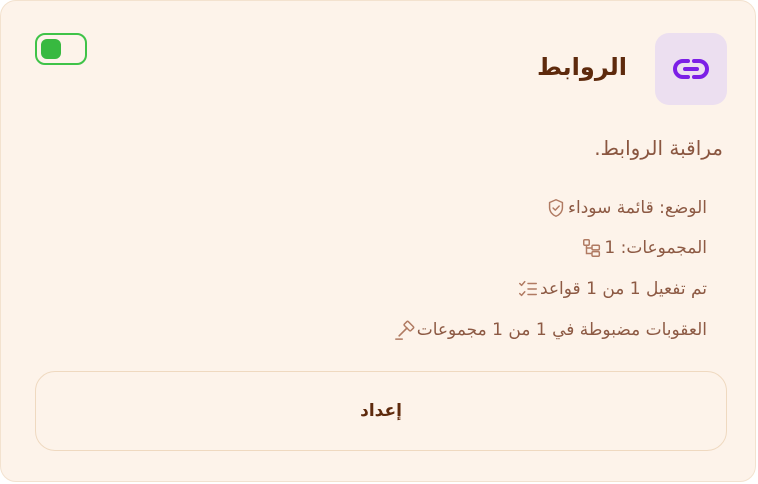 The width and height of the screenshot is (758, 484). Describe the element at coordinates (581, 67) in the screenshot. I see `card-title: الروابط` at that location.